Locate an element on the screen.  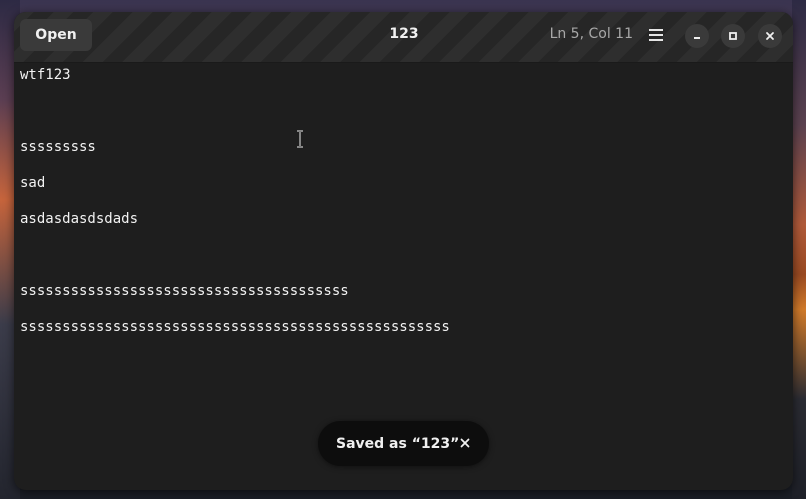
maximize-icon is located at coordinates (733, 36).